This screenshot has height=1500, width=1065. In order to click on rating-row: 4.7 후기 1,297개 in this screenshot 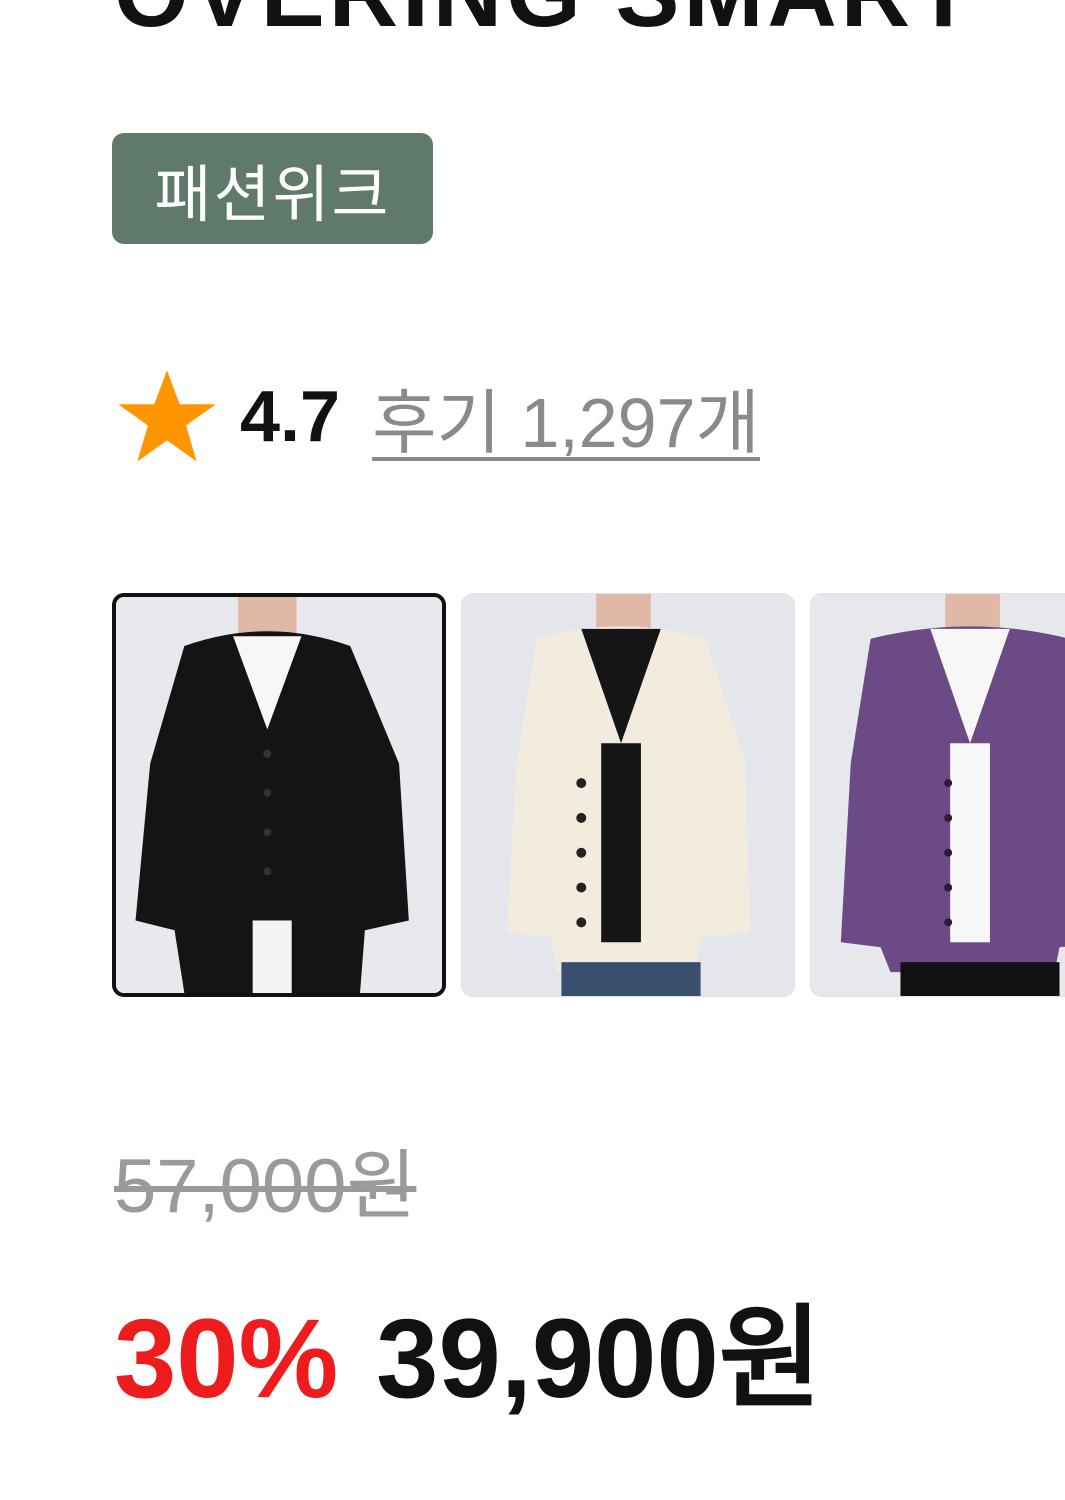, I will do `click(437, 417)`.